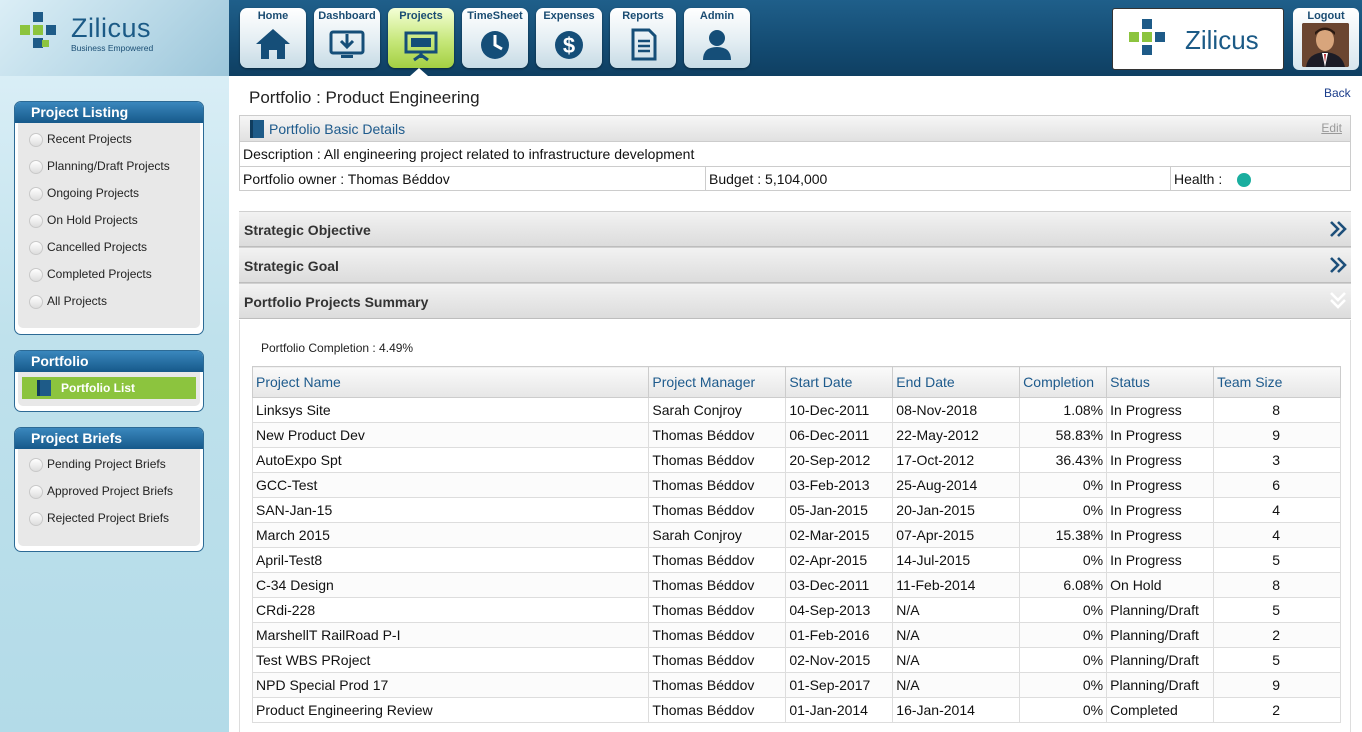 The width and height of the screenshot is (1362, 732). I want to click on nav-dashboard-button: Dashboard, so click(347, 38).